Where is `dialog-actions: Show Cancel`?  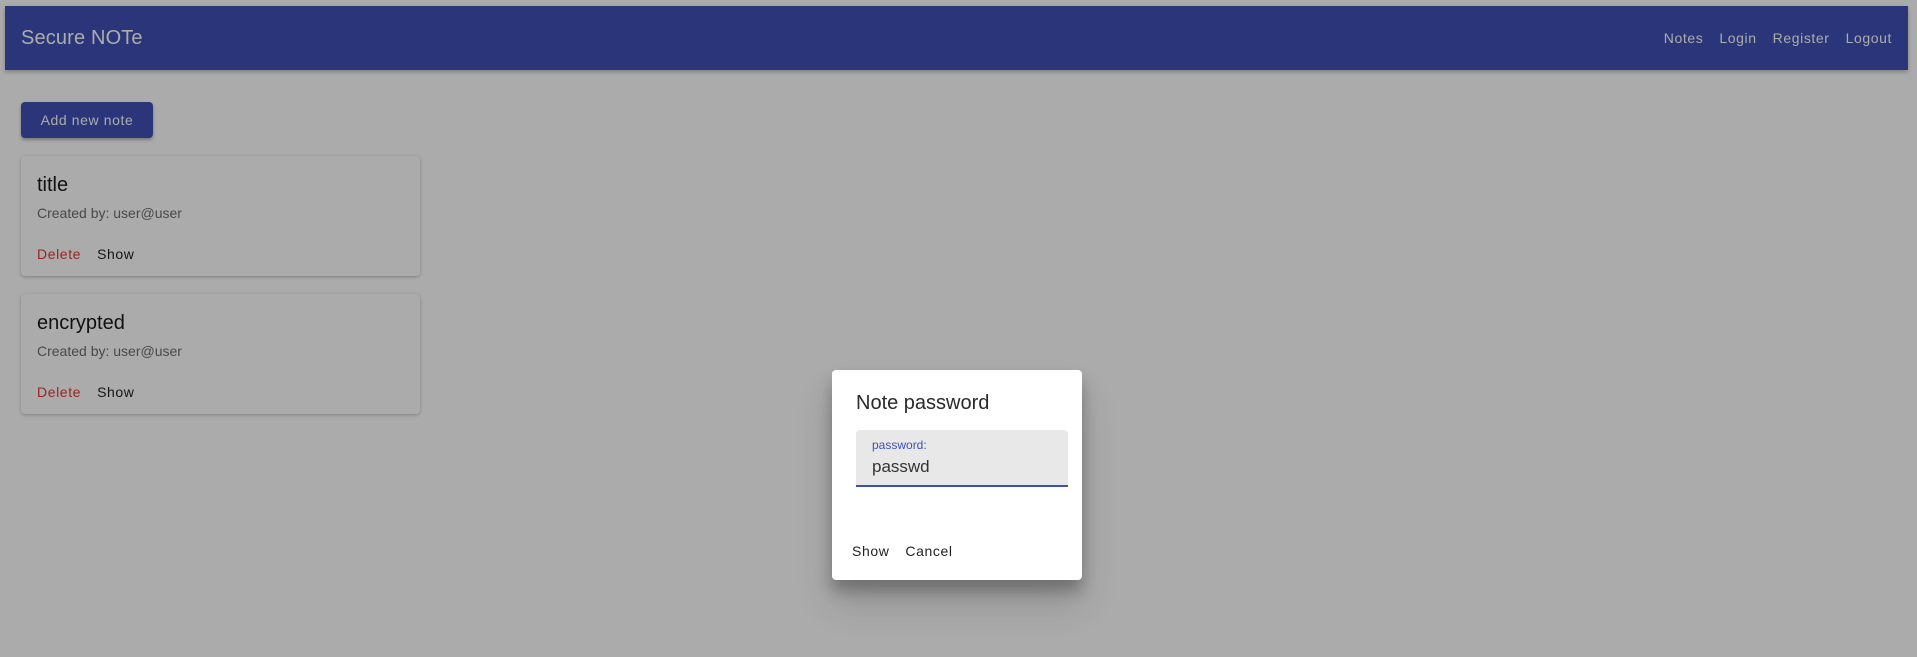 dialog-actions: Show Cancel is located at coordinates (902, 551).